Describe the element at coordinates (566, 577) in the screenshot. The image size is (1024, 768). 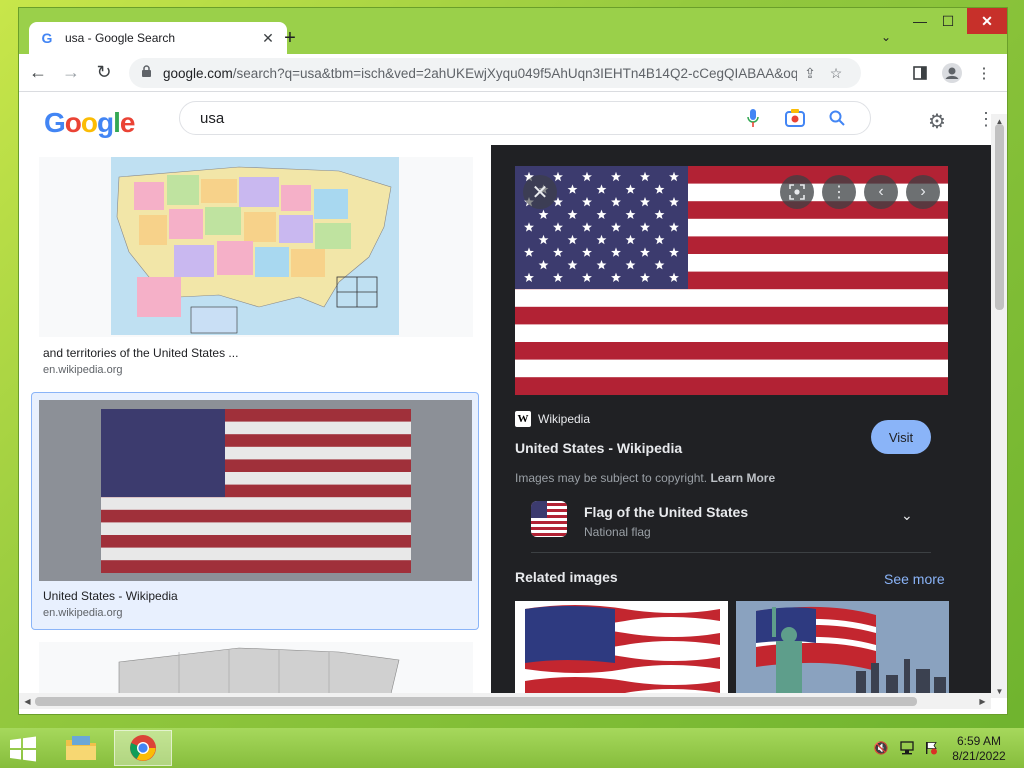
I see `related-images-heading: Related images` at that location.